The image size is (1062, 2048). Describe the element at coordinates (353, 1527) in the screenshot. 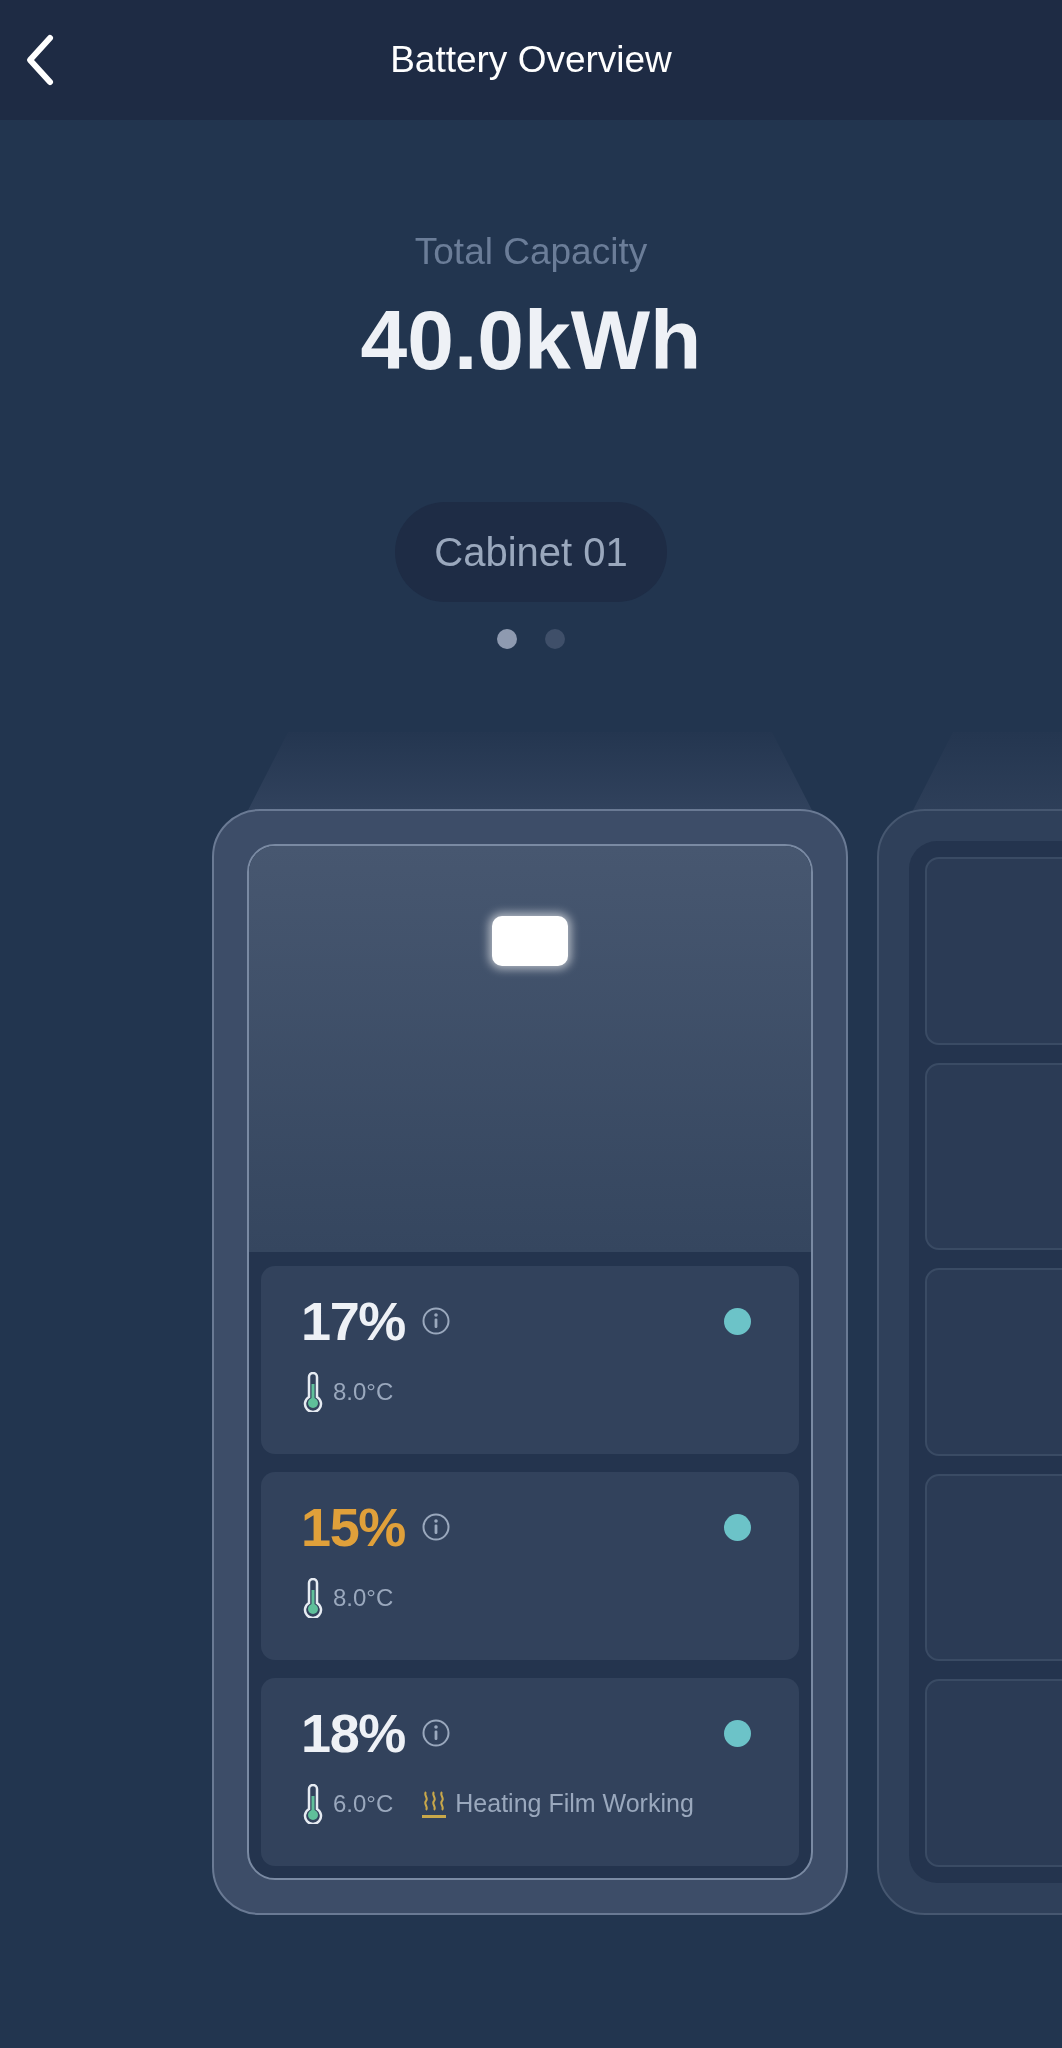

I see `charge-percentage: 15%` at that location.